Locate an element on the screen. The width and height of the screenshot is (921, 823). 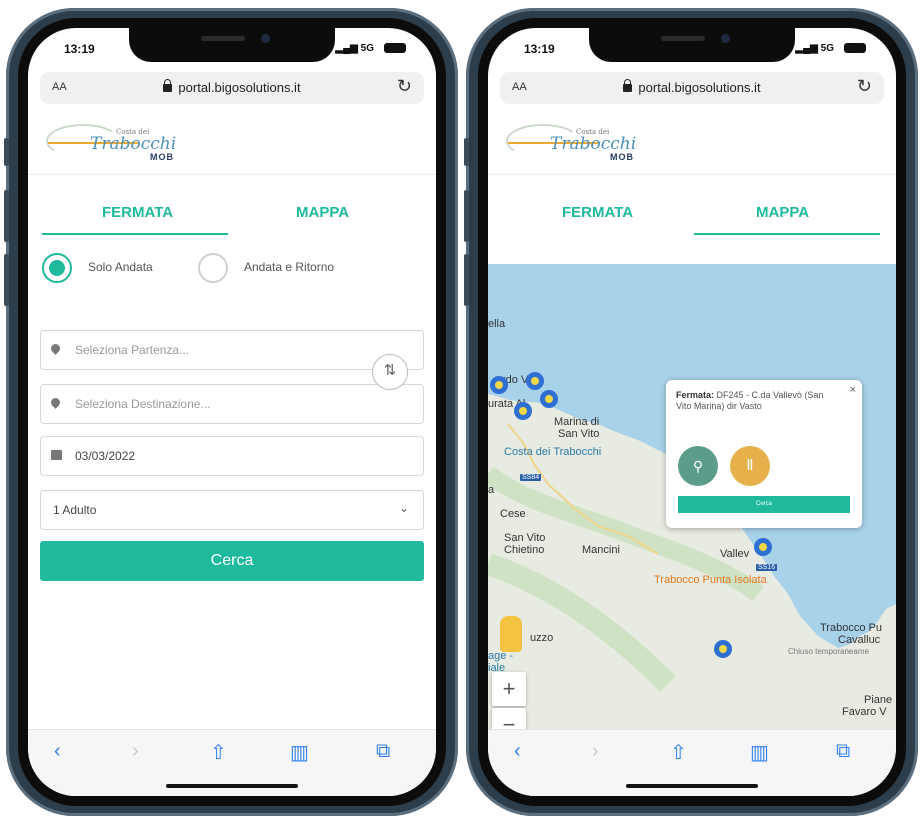
pin-icon is located at coordinates (55, 402).